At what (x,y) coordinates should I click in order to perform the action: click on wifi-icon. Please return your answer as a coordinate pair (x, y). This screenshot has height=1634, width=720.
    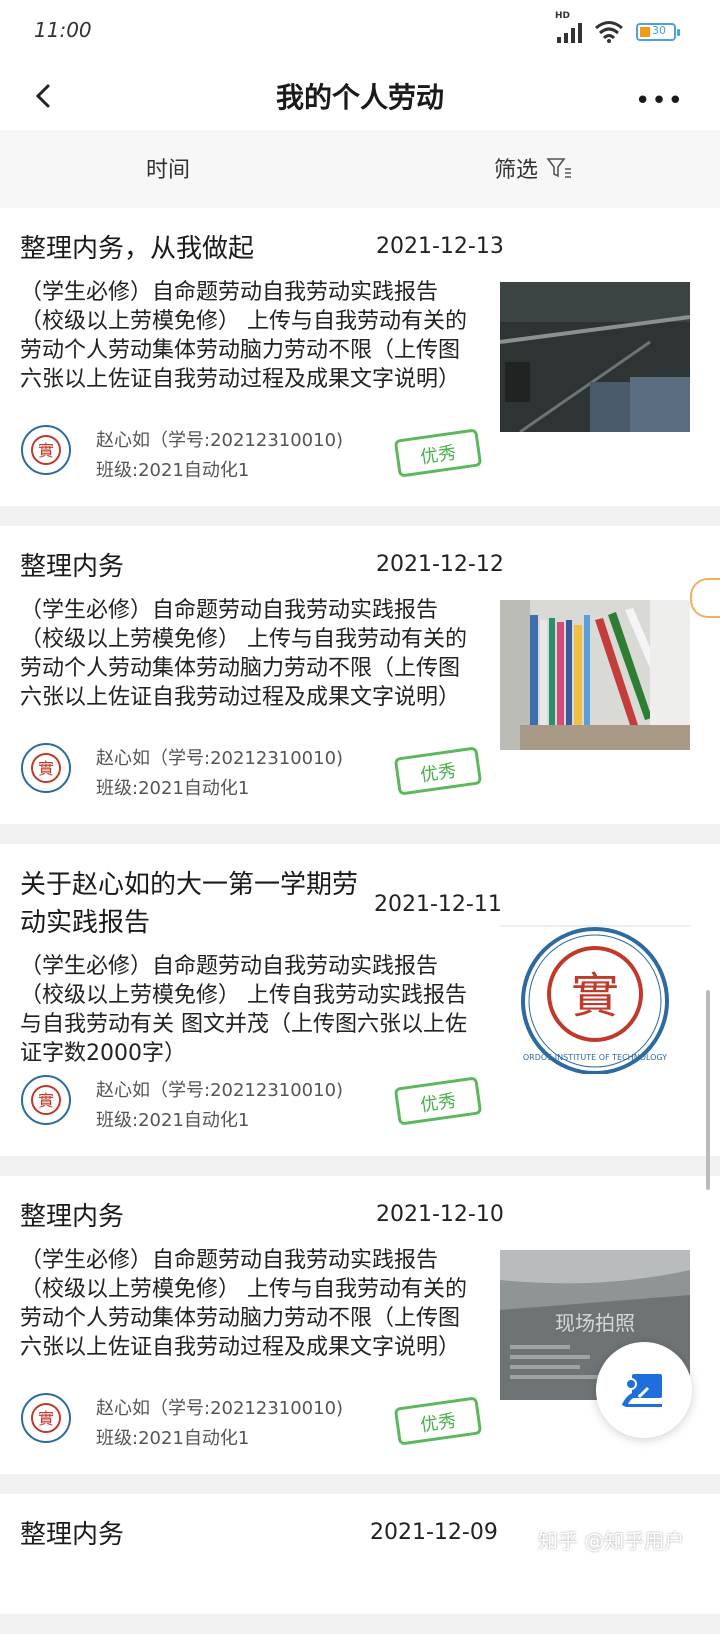
    Looking at the image, I should click on (609, 32).